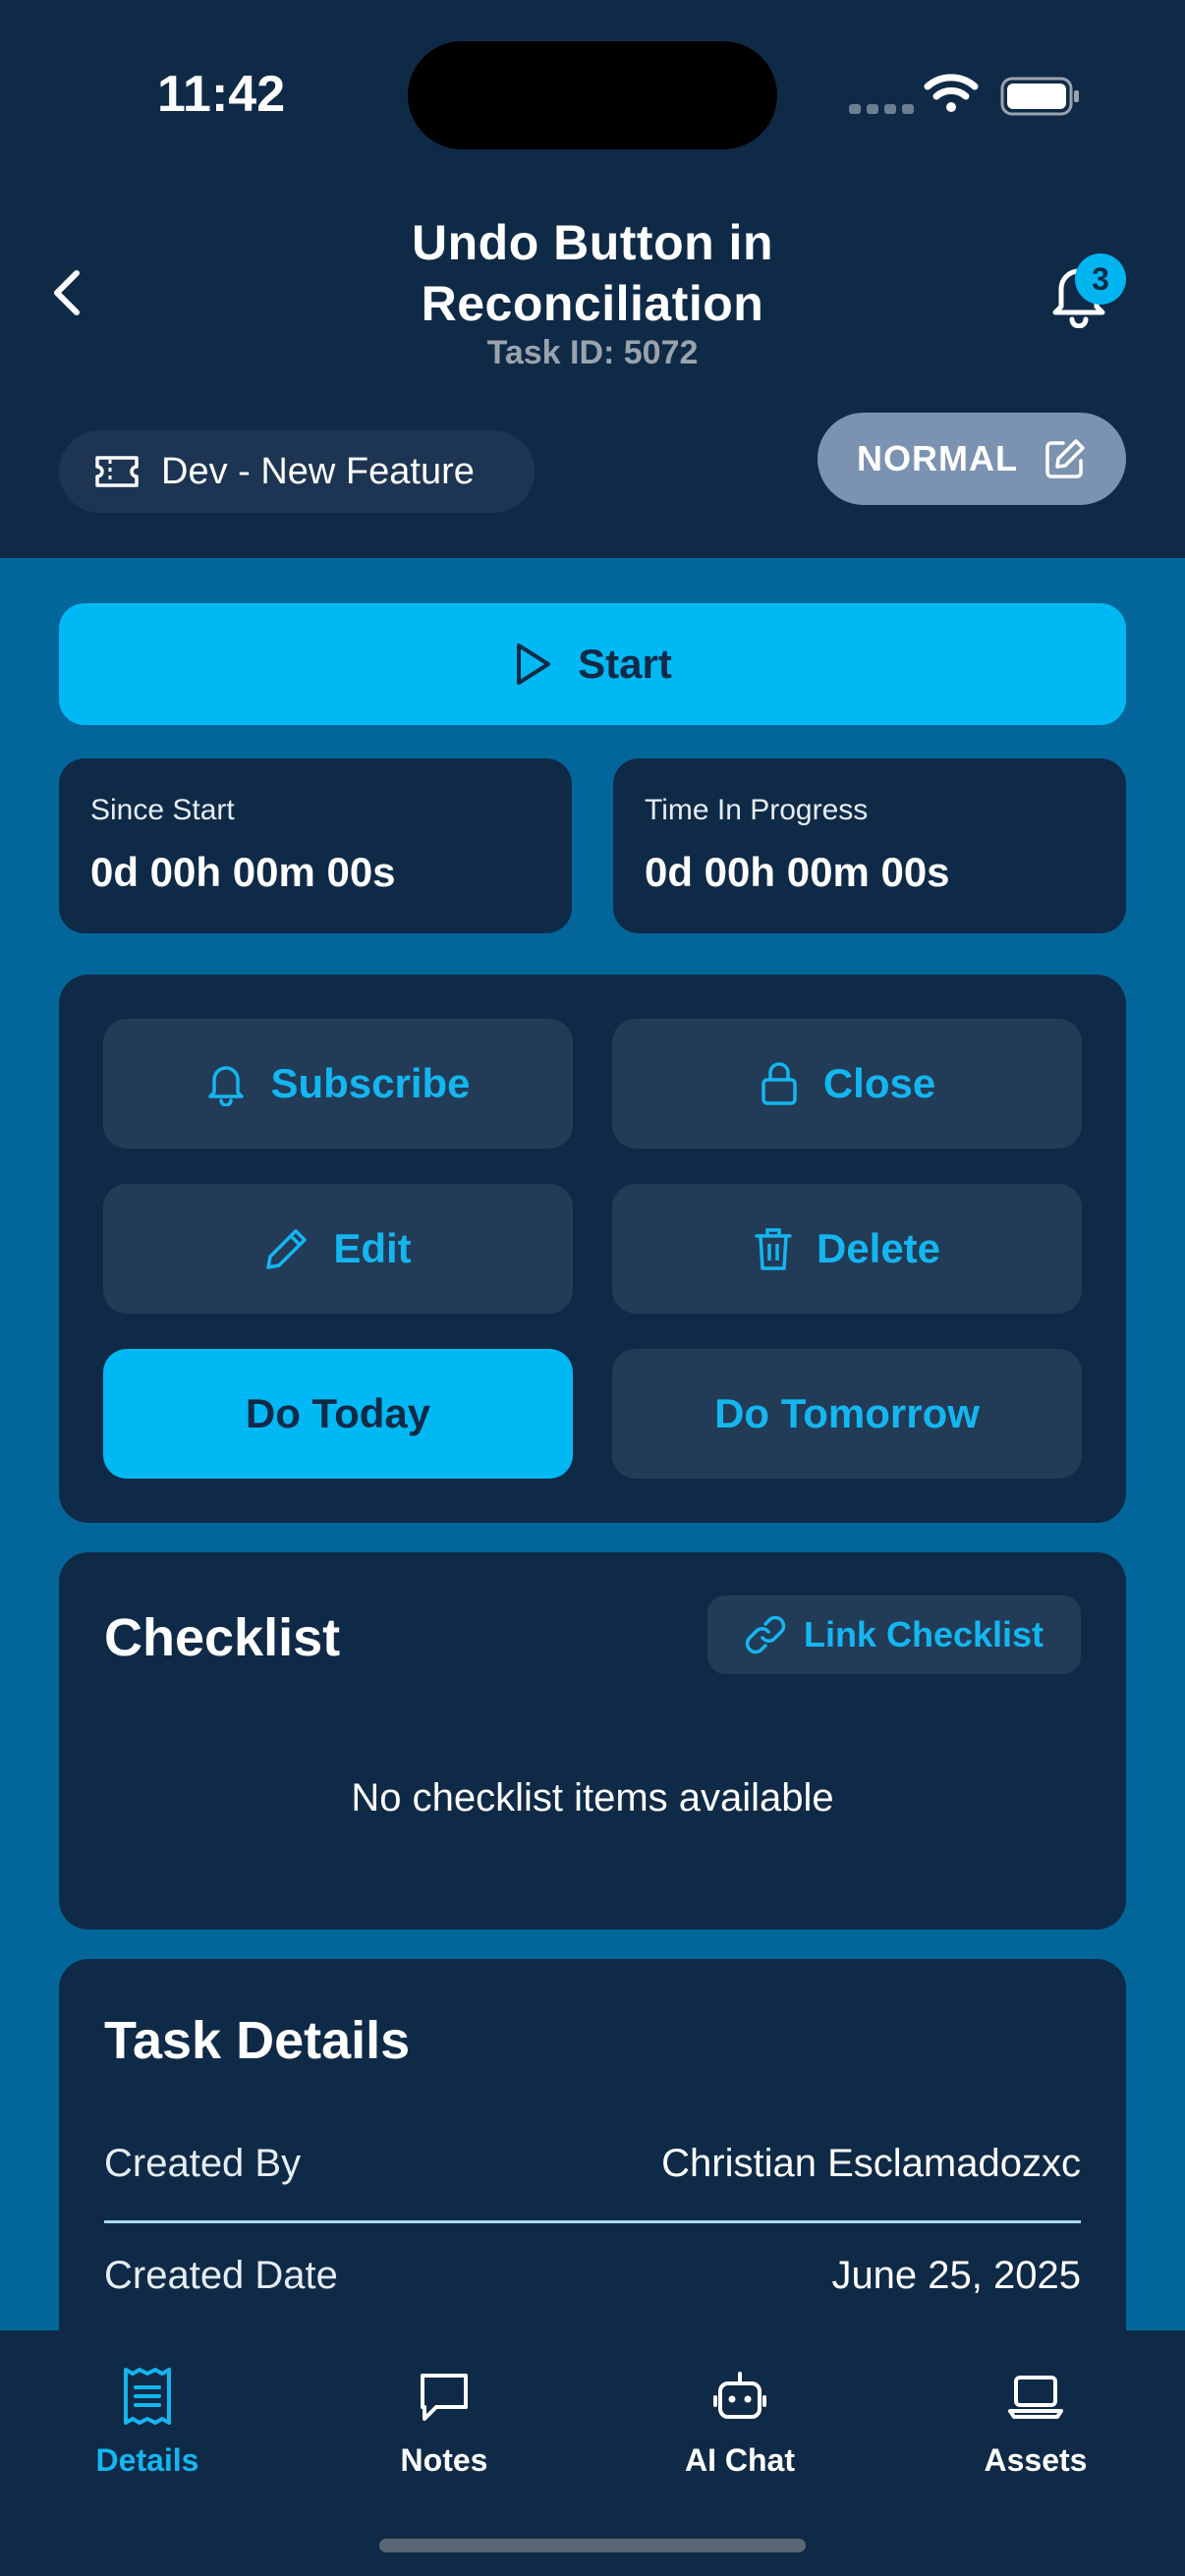 The image size is (1185, 2576). I want to click on lock-icon, so click(780, 1083).